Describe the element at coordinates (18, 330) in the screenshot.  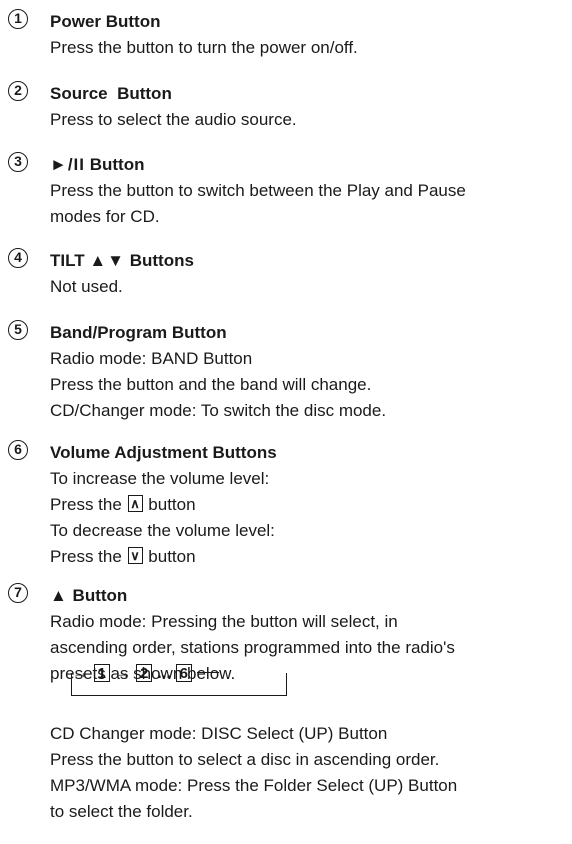
I see `item-number: 5` at that location.